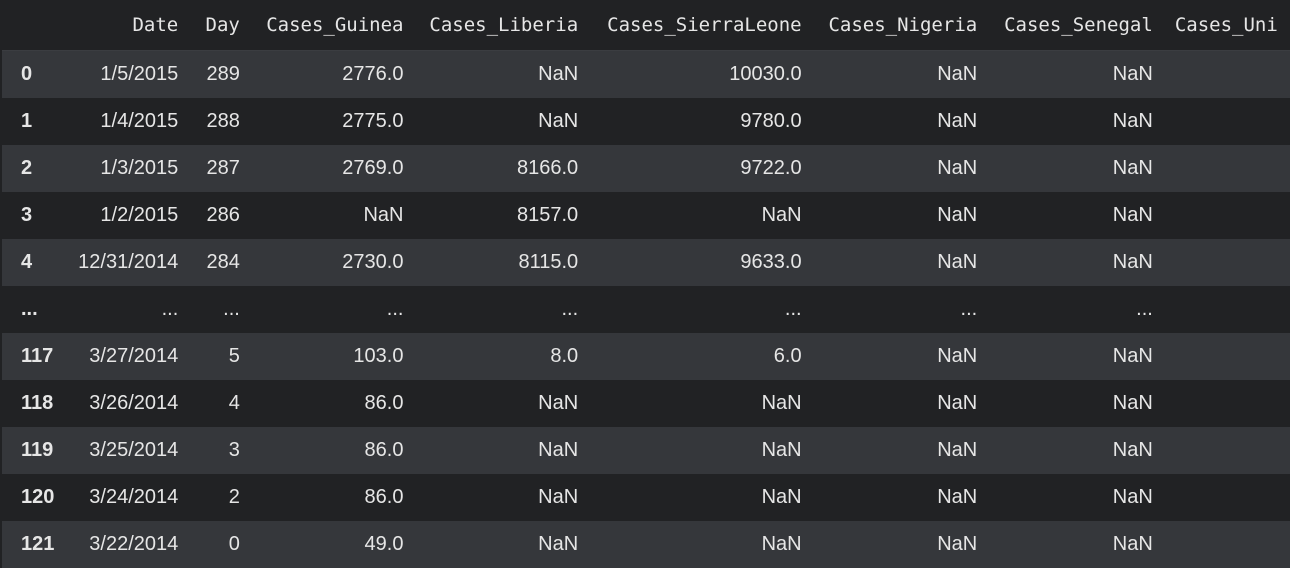  I want to click on header-index, so click(34, 25).